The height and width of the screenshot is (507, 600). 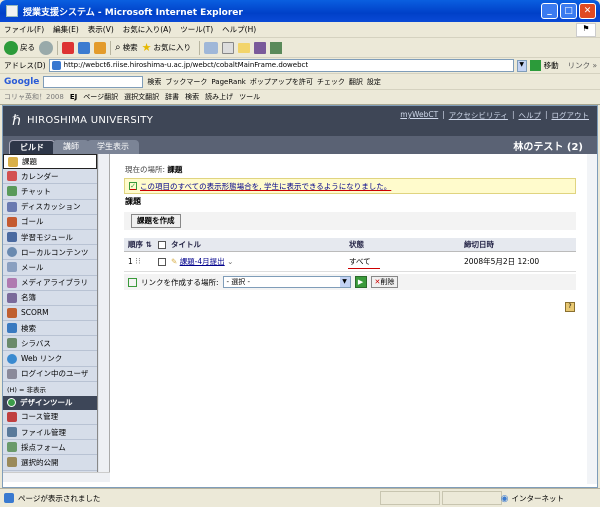 I want to click on row-checkbox, so click(x=162, y=261).